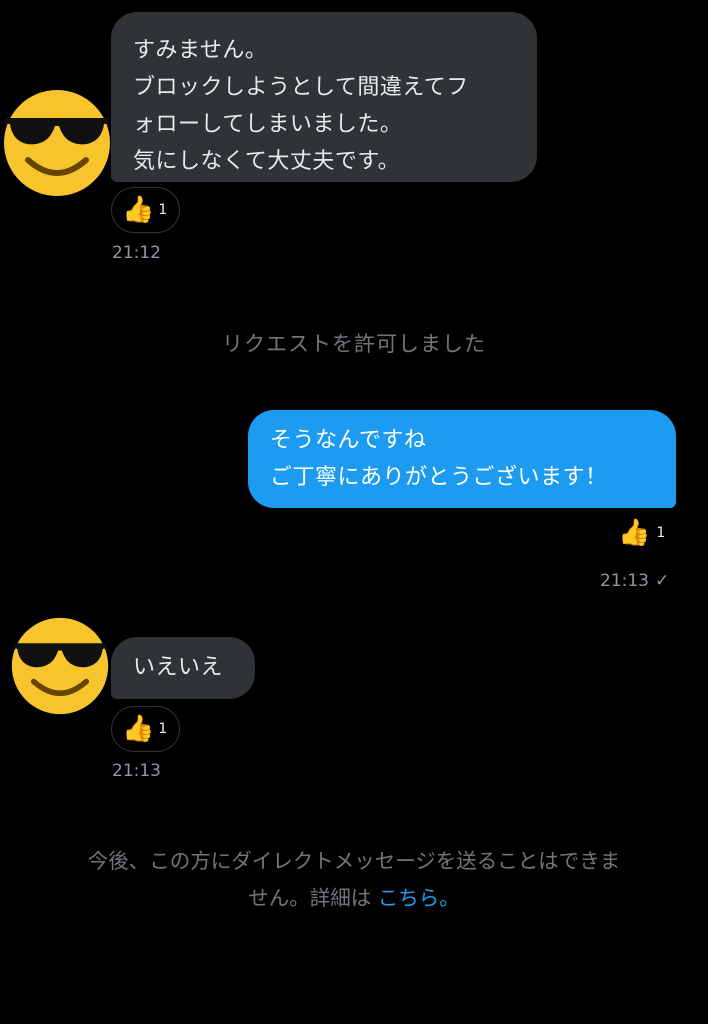 The width and height of the screenshot is (708, 1024). Describe the element at coordinates (200, 50) in the screenshot. I see `message-text: すみません。` at that location.